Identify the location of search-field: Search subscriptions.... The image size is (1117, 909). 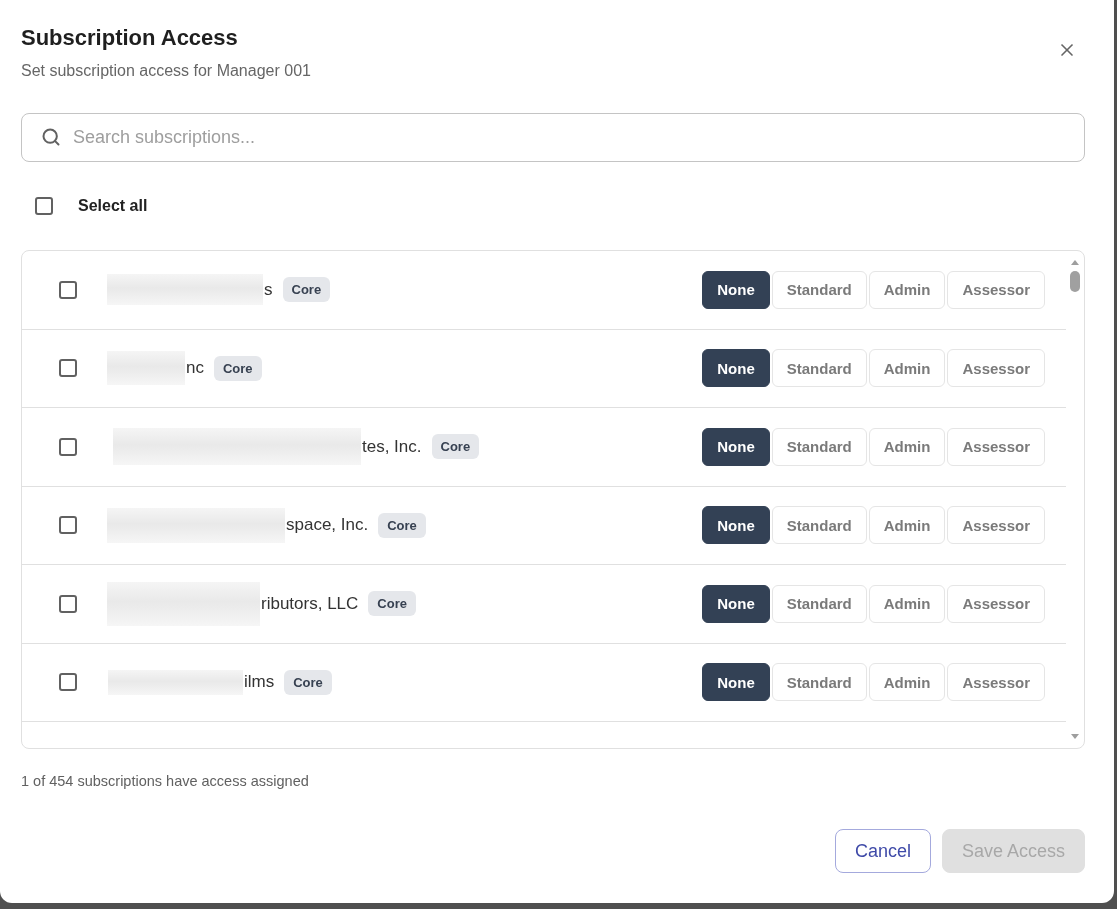
(553, 137).